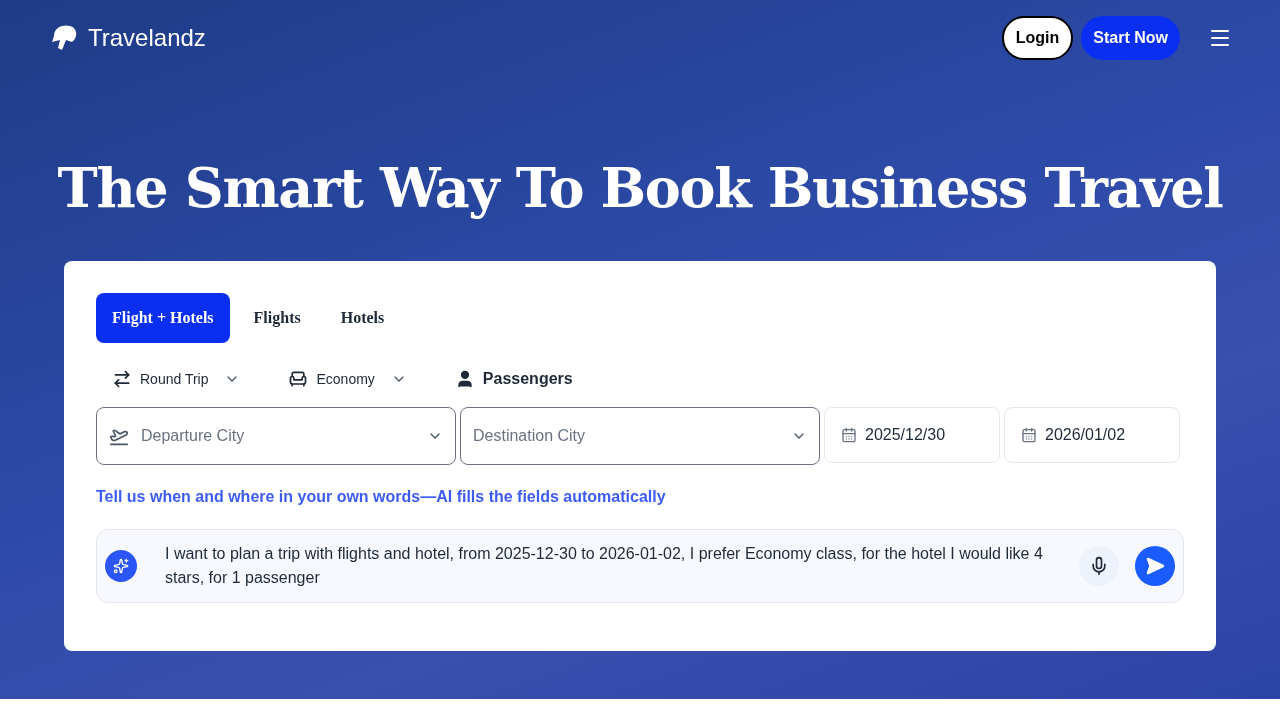 The width and height of the screenshot is (1280, 720). What do you see at coordinates (608, 566) in the screenshot?
I see `prompt-field: I want to plan a trip with flights and hotel, from 2025-12-30 to 2026-01-02, I prefer Economy class, for the hotel I would like 4 stars, for 1 passenger` at bounding box center [608, 566].